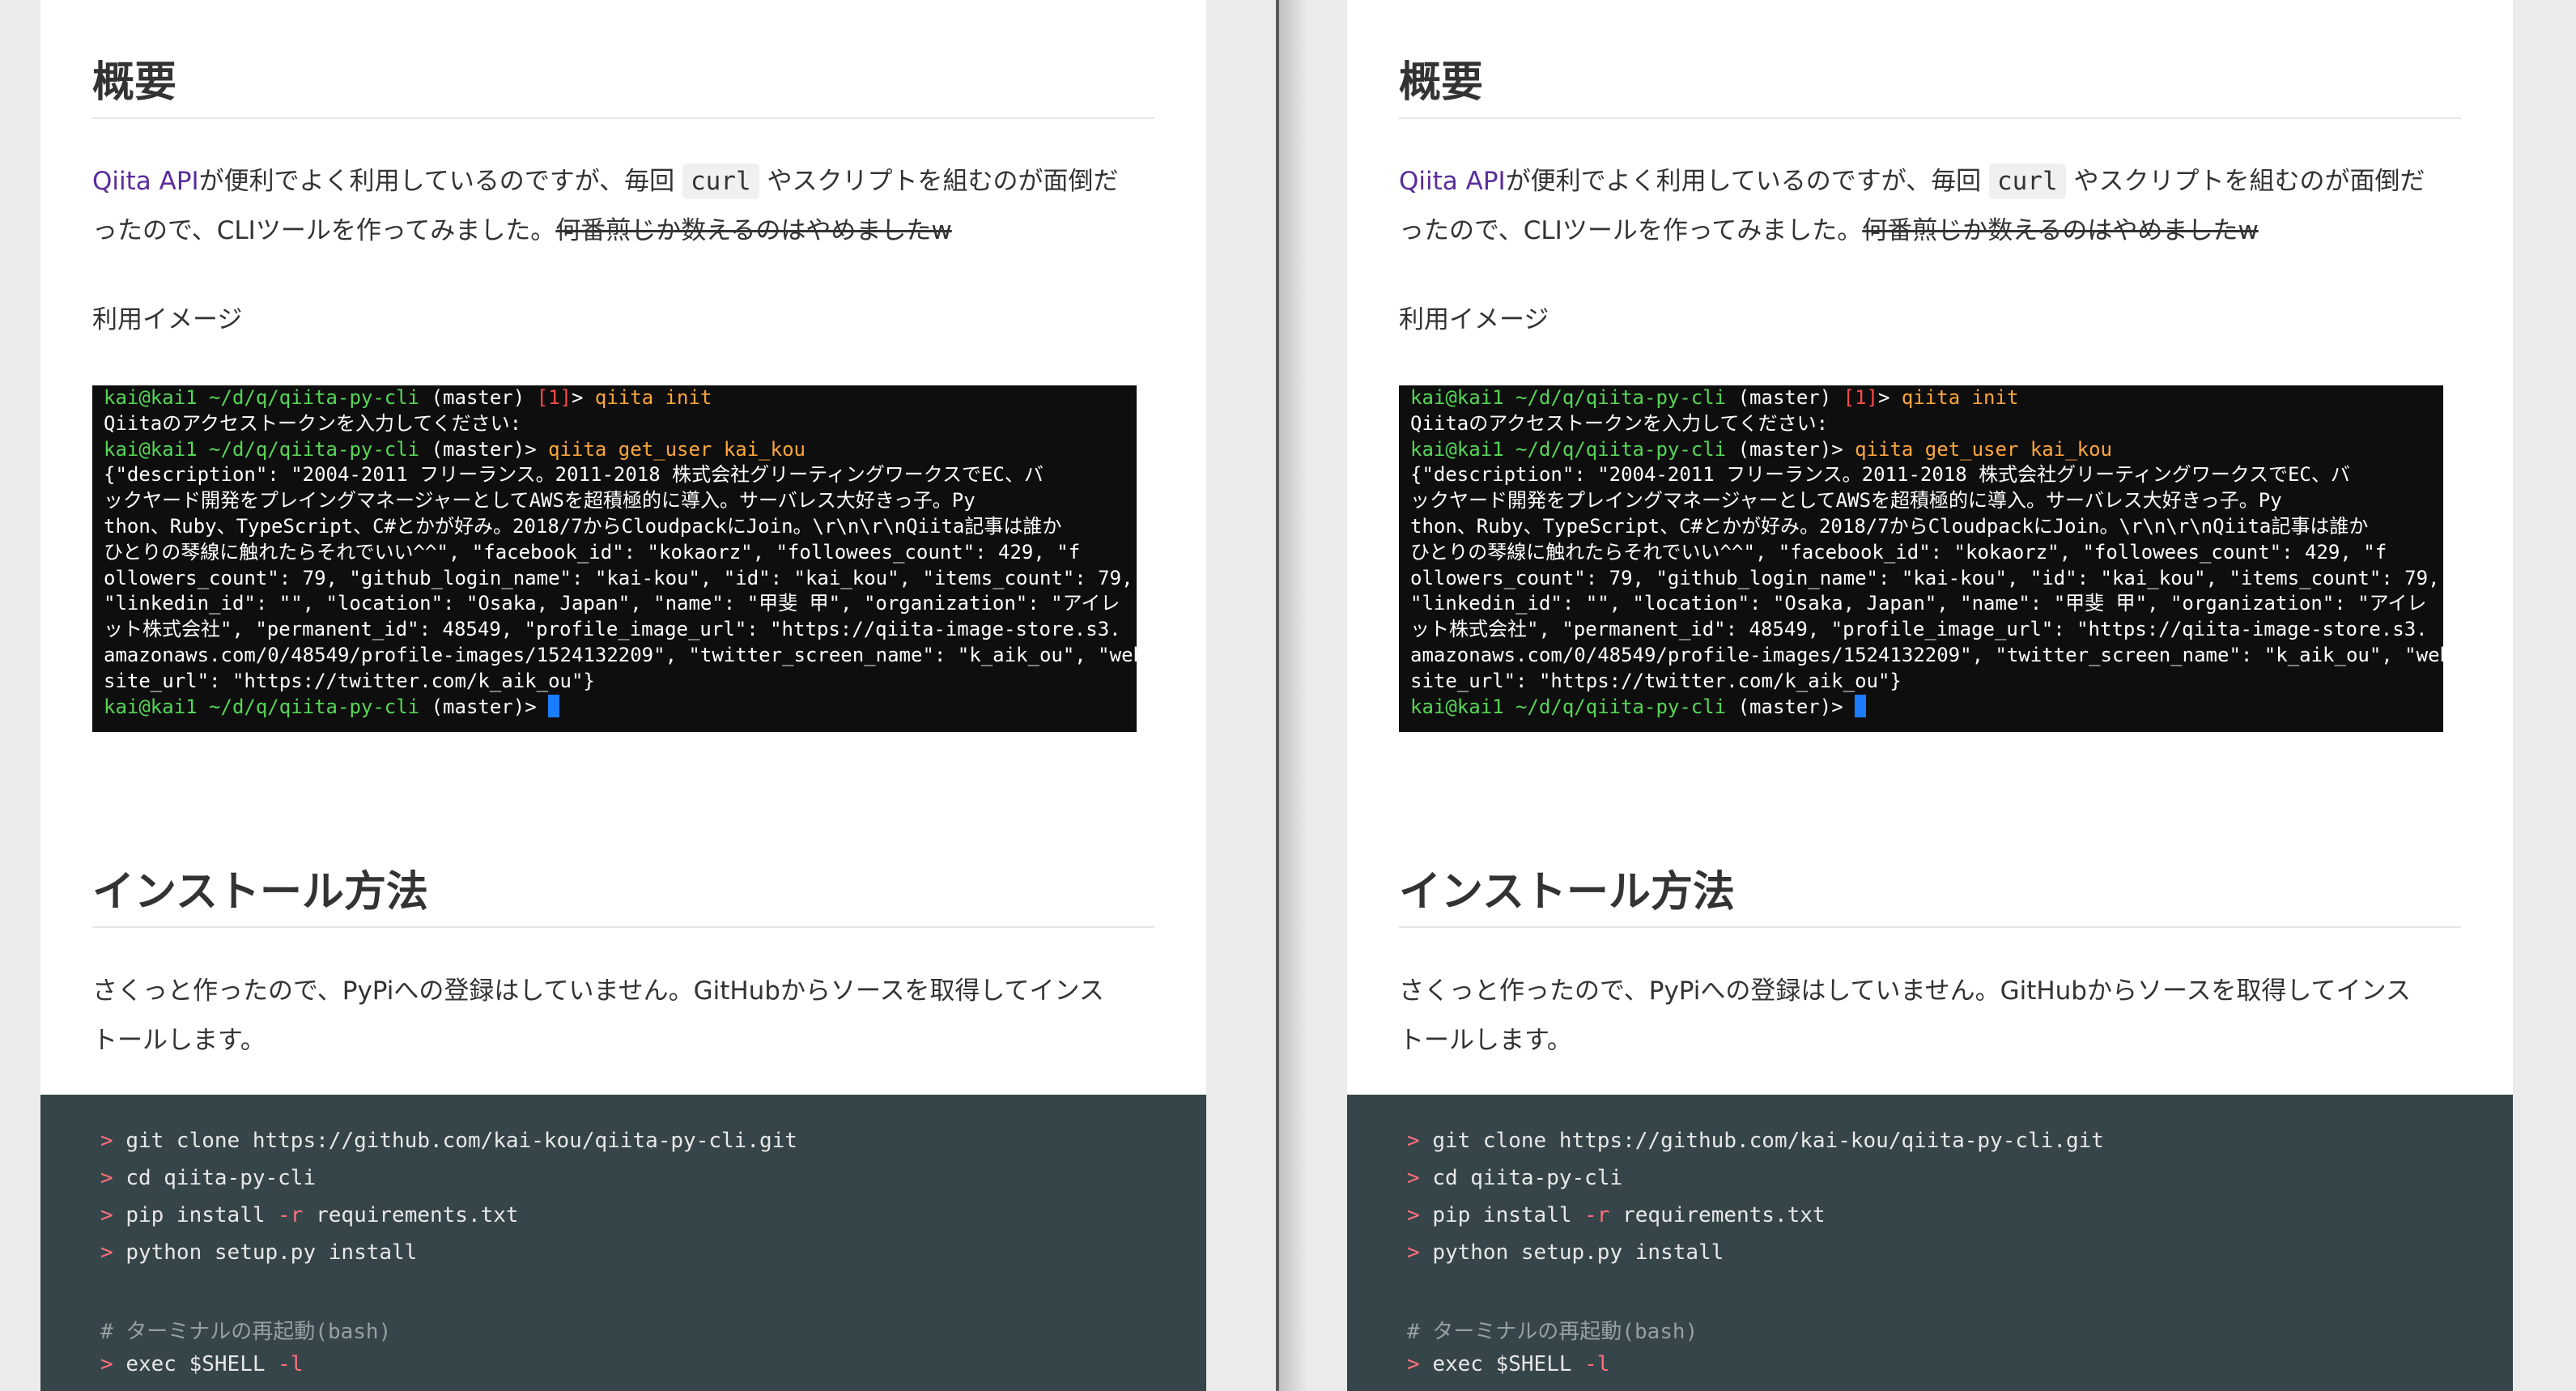 Image resolution: width=2576 pixels, height=1391 pixels. I want to click on divider-shadow, so click(1294, 695).